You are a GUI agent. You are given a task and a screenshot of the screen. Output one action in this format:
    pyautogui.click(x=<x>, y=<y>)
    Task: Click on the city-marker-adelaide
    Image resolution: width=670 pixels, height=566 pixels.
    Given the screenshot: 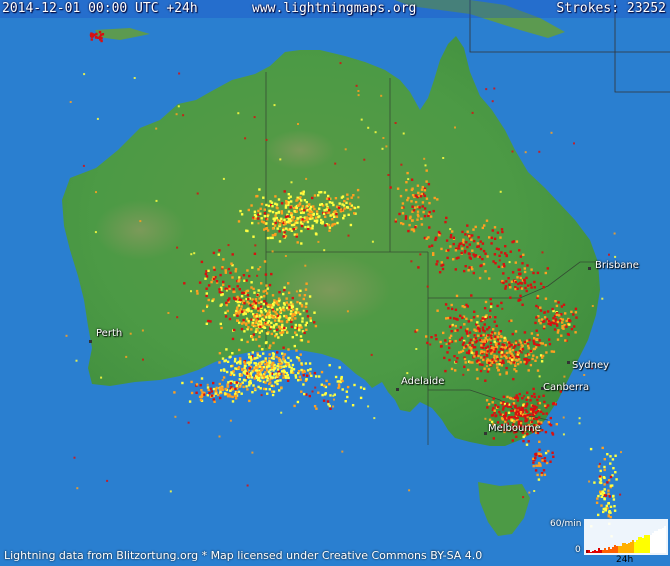 What is the action you would take?
    pyautogui.click(x=397, y=389)
    